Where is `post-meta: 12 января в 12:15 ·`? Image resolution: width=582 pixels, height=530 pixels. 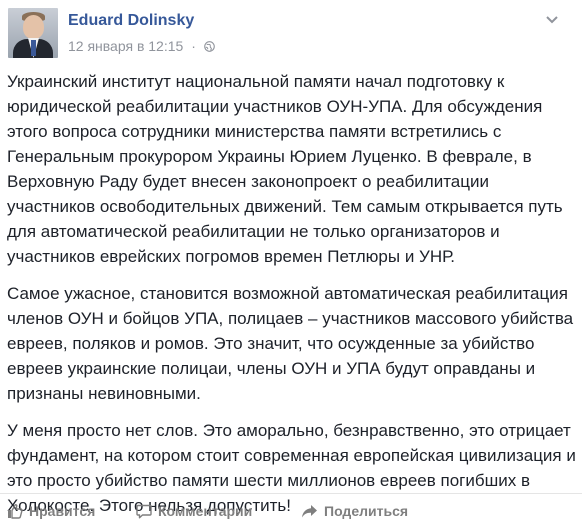 post-meta: 12 января в 12:15 · is located at coordinates (141, 46).